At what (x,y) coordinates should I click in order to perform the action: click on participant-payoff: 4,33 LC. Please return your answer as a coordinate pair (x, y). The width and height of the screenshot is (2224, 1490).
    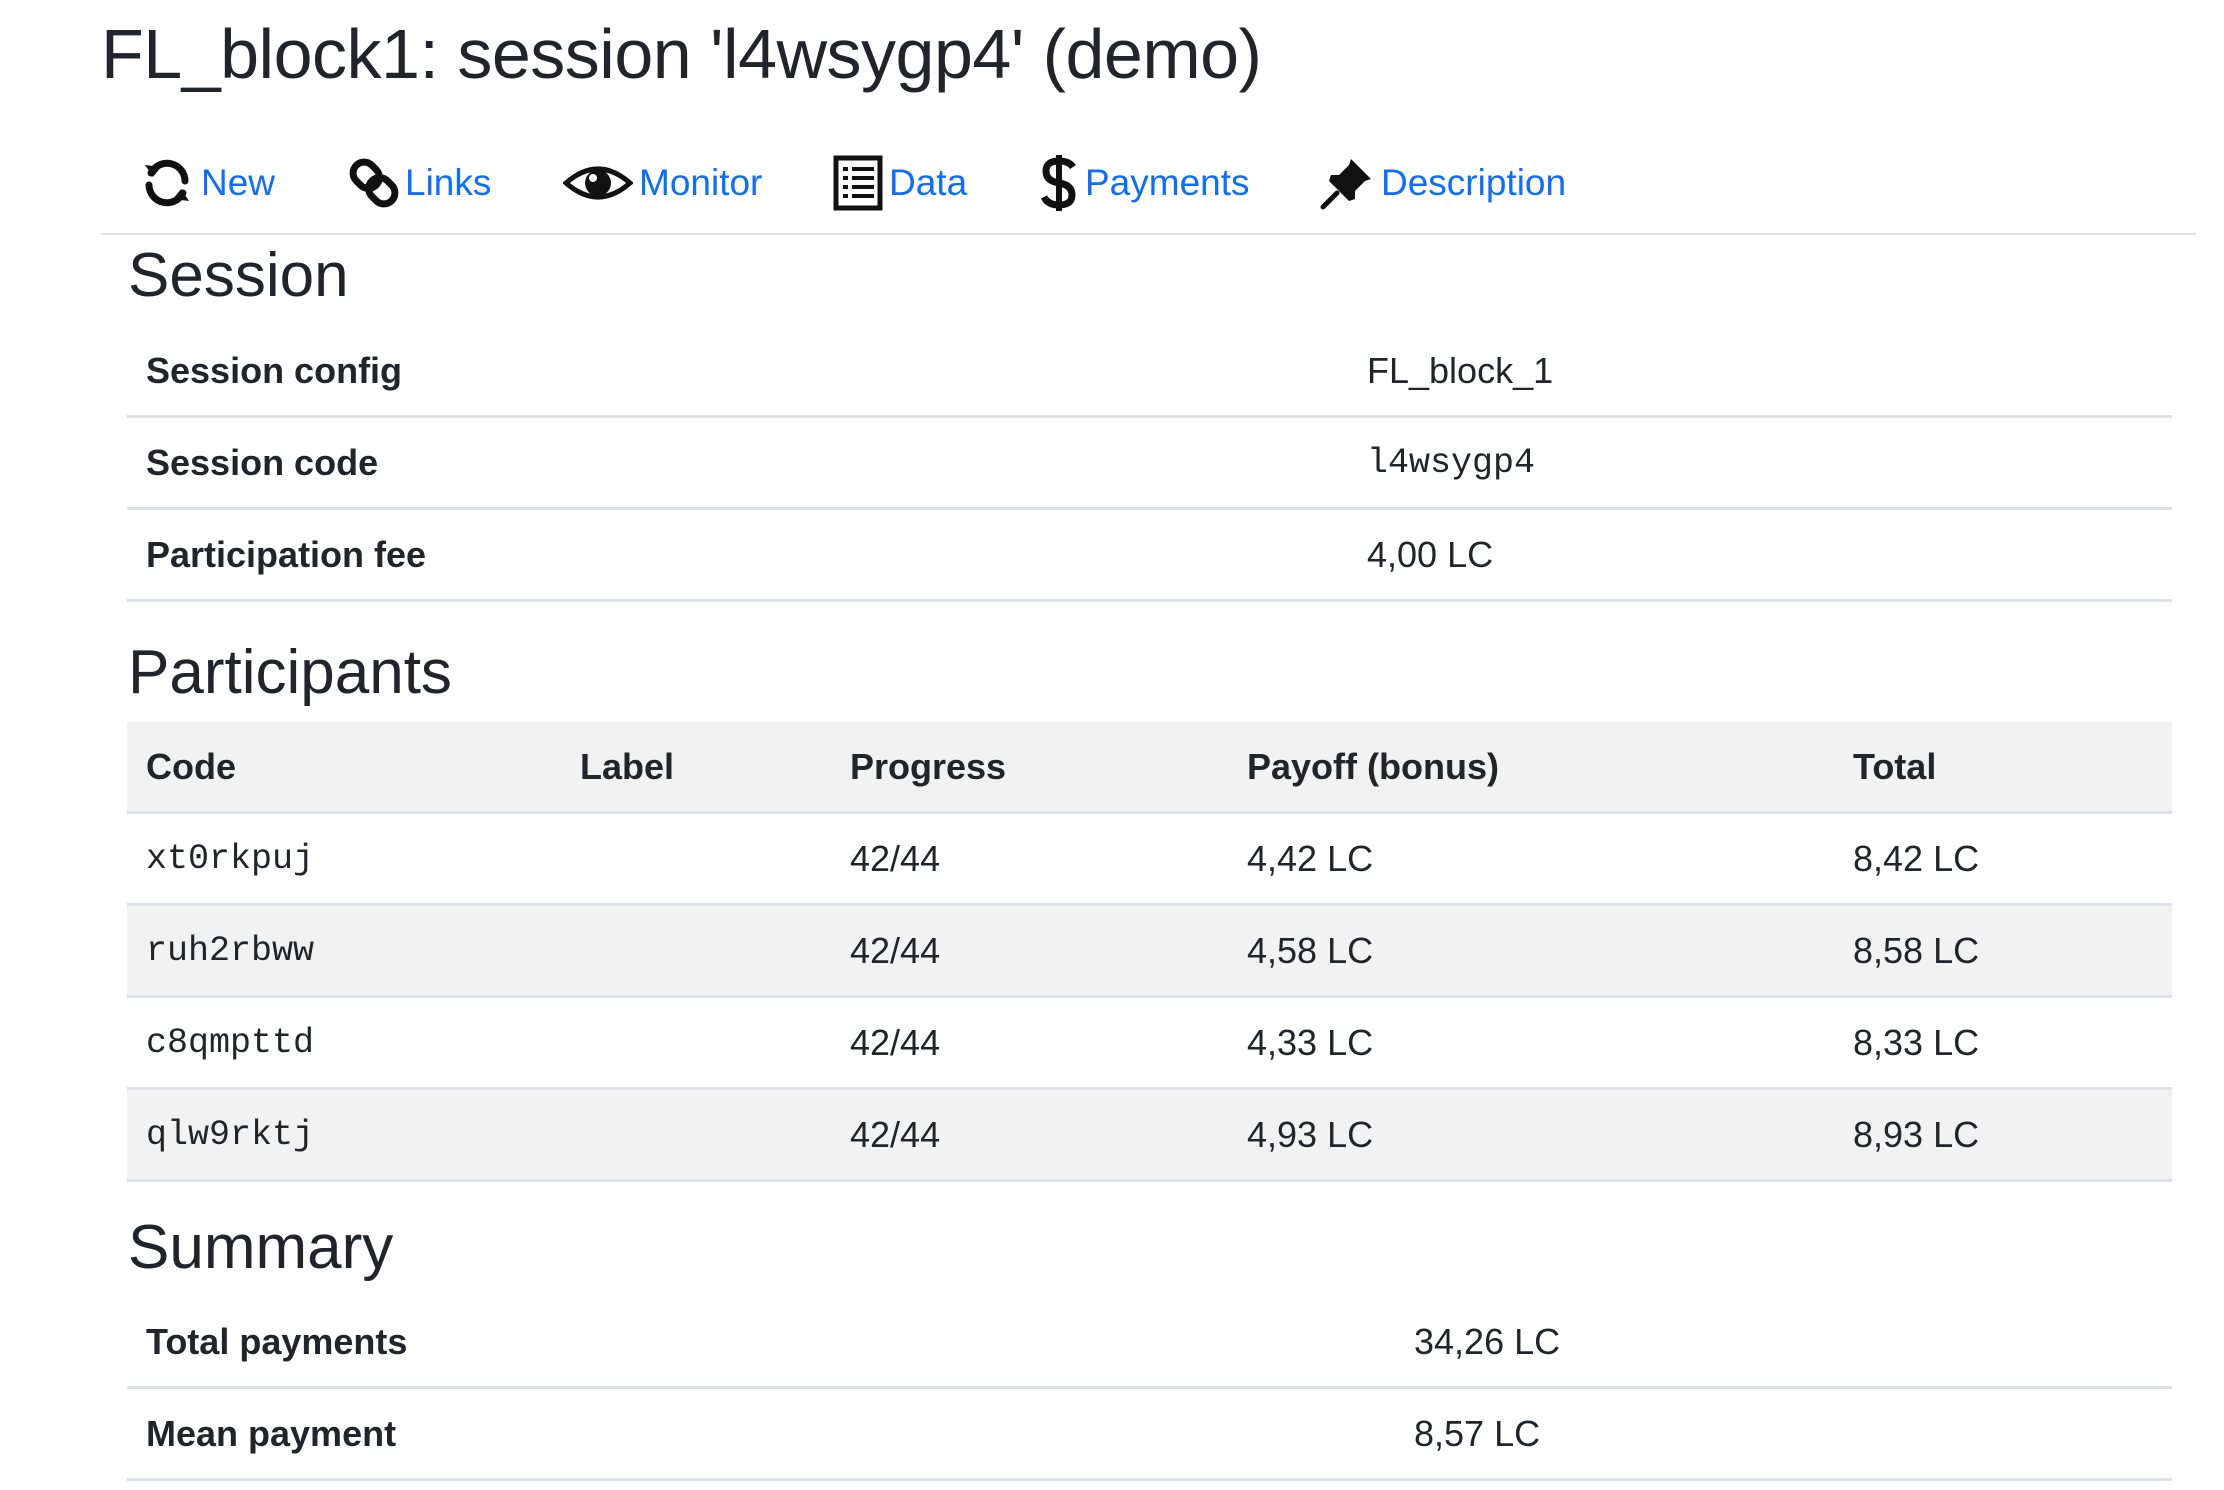
    Looking at the image, I should click on (1531, 1043).